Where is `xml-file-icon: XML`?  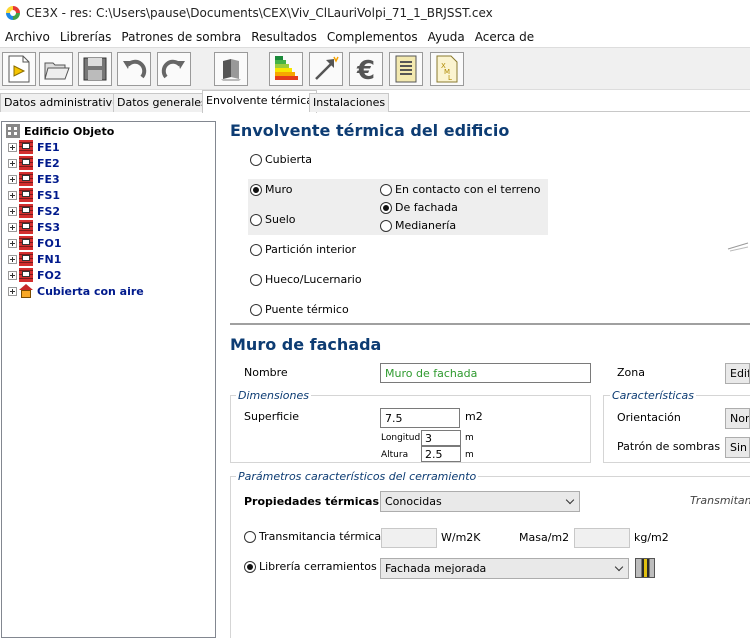 xml-file-icon: XML is located at coordinates (447, 69).